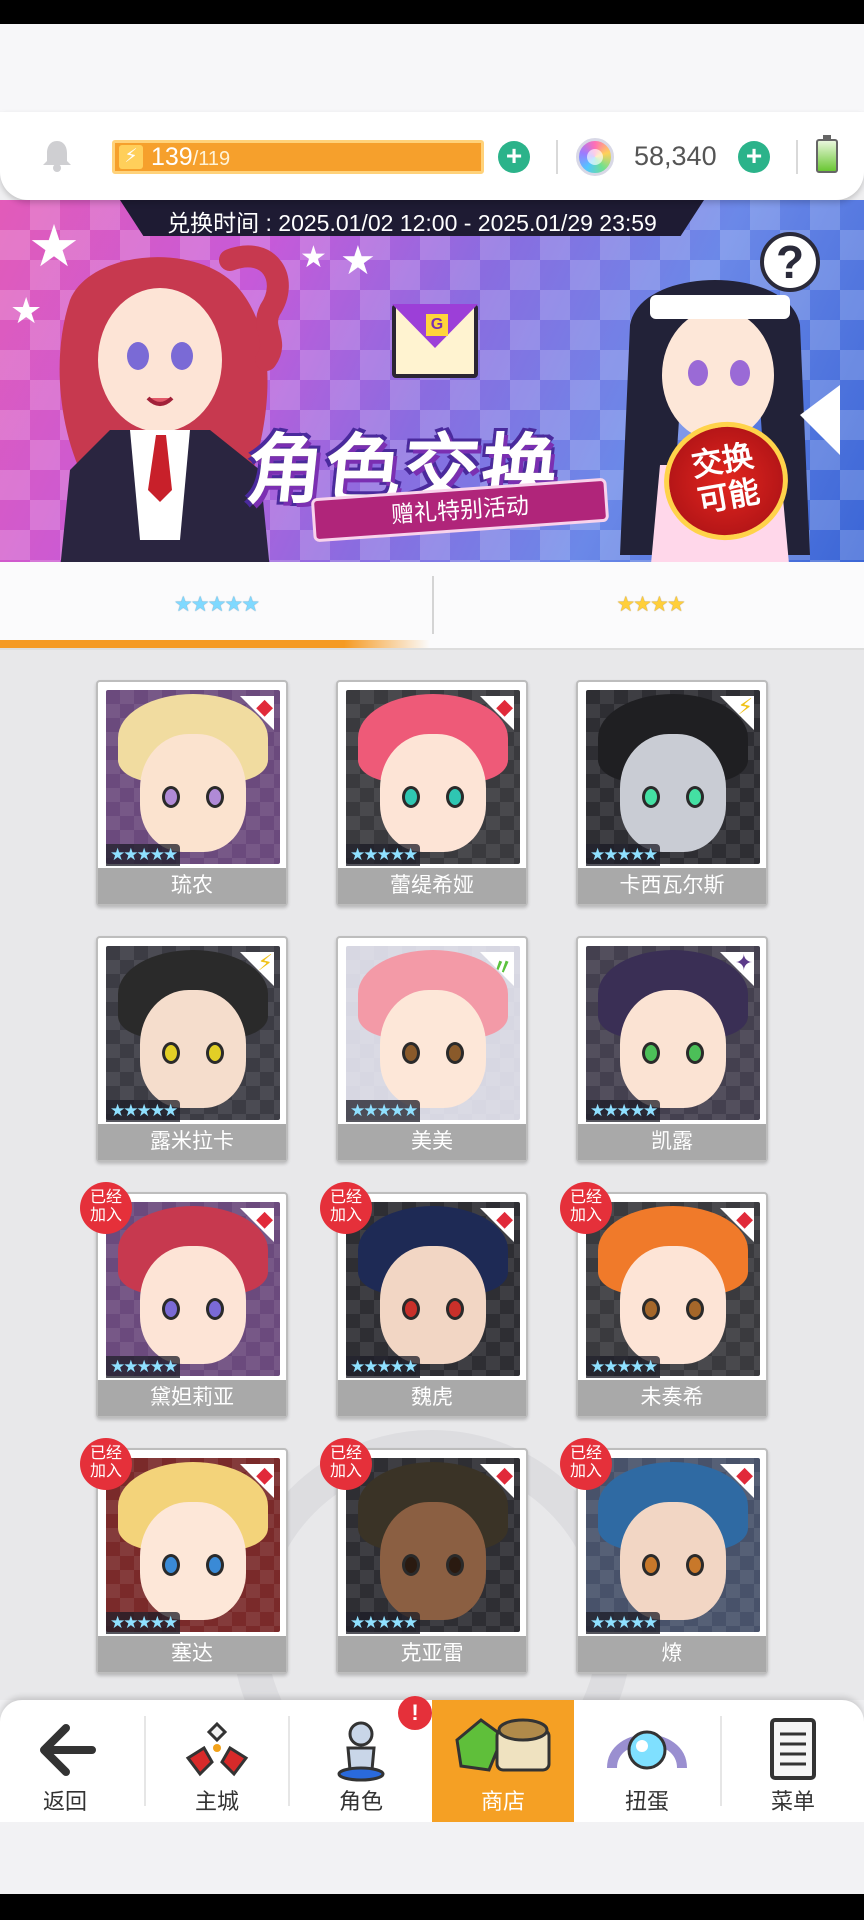 The image size is (864, 1920). Describe the element at coordinates (675, 156) in the screenshot. I see `gem-count: 58,340` at that location.